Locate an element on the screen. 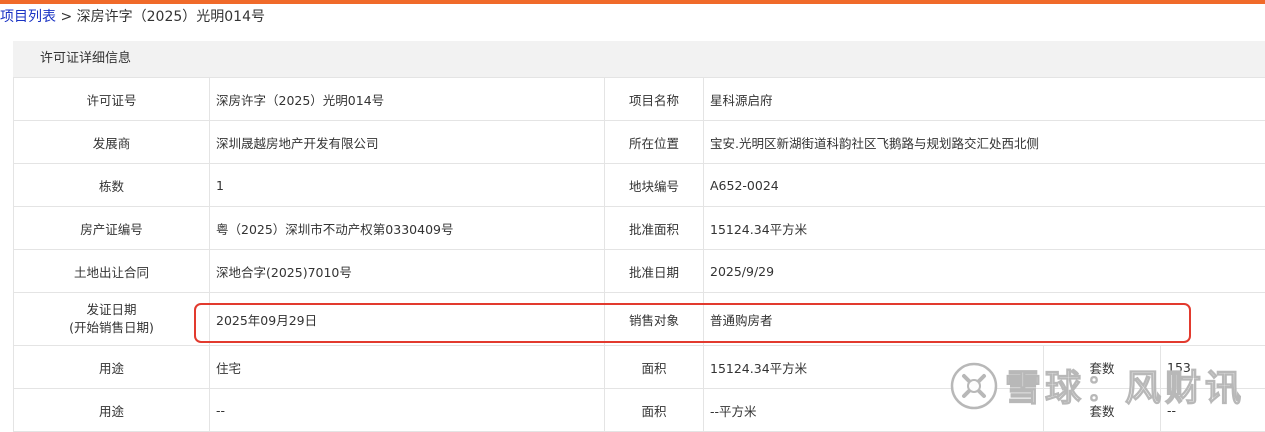 This screenshot has width=1265, height=432. value-project-name: 星科源启府 is located at coordinates (984, 99).